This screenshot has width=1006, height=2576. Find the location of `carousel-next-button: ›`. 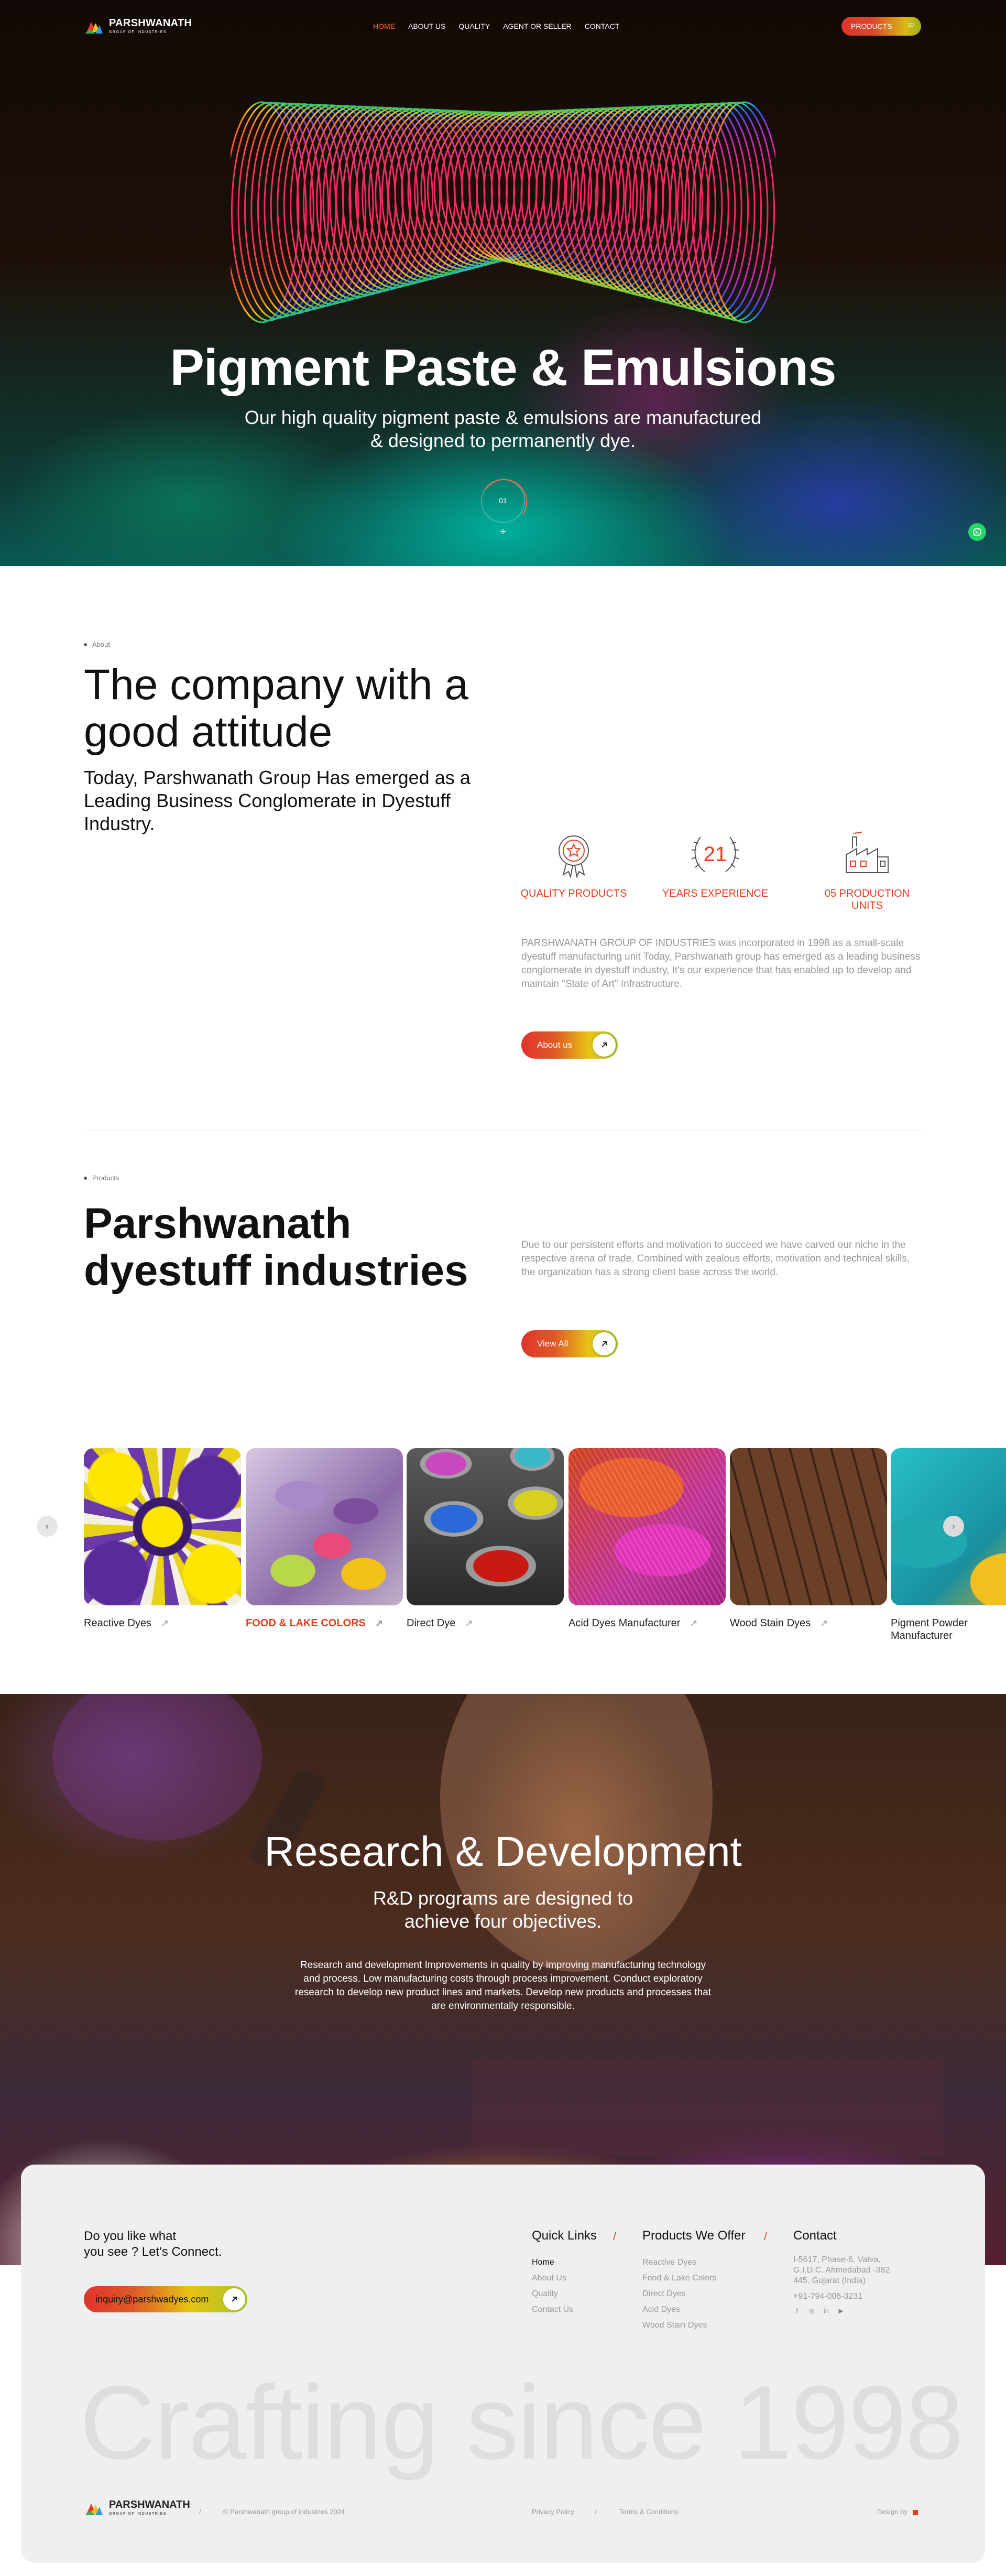

carousel-next-button: › is located at coordinates (953, 1526).